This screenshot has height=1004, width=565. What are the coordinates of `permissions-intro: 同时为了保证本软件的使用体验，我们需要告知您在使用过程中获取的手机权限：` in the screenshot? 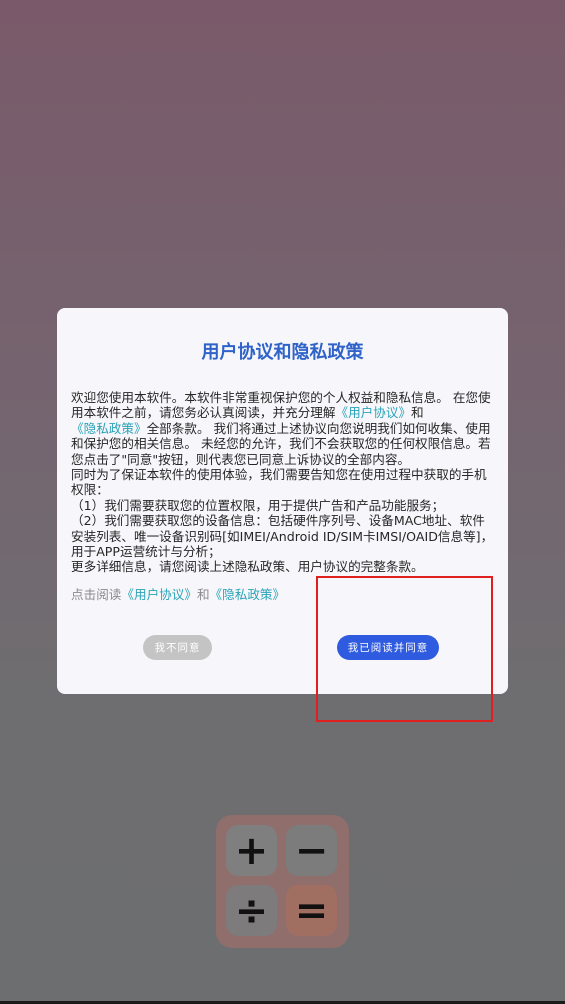 It's located at (279, 482).